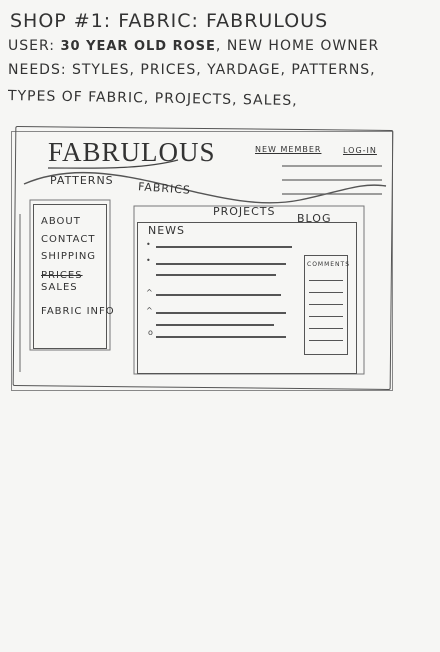  I want to click on nav-projects: PROJECTS, so click(244, 211).